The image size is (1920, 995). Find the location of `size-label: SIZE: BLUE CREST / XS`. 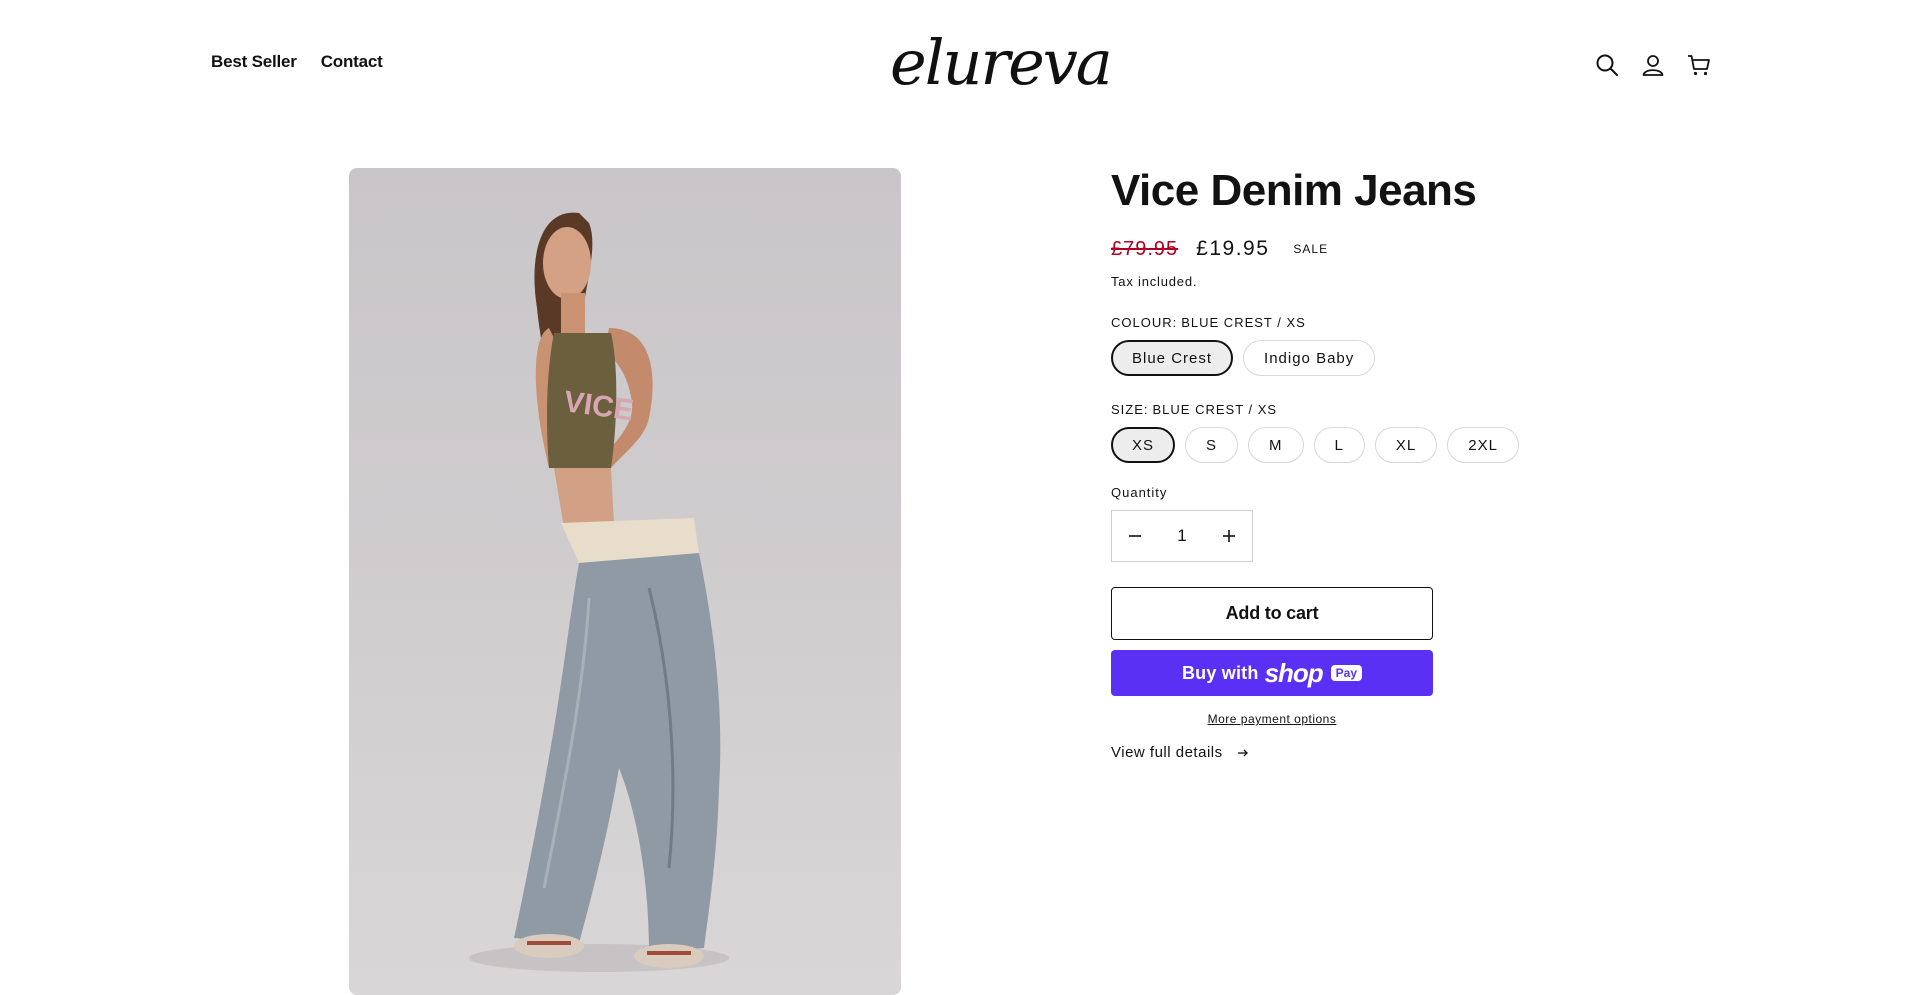

size-label: SIZE: BLUE CREST / XS is located at coordinates (1321, 409).